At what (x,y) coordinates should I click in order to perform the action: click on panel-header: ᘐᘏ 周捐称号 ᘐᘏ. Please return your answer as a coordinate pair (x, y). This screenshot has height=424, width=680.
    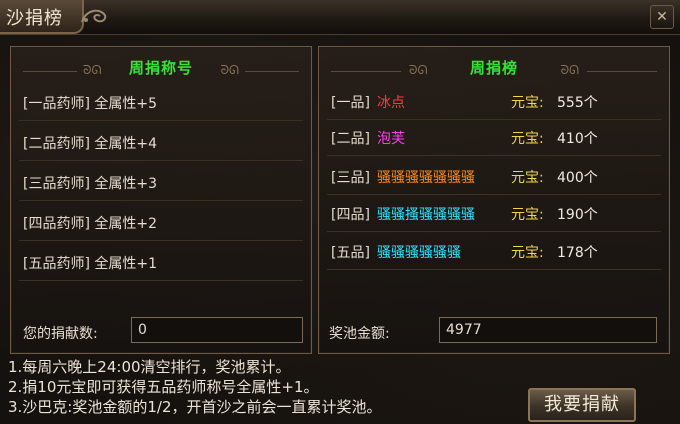
    Looking at the image, I should click on (161, 68).